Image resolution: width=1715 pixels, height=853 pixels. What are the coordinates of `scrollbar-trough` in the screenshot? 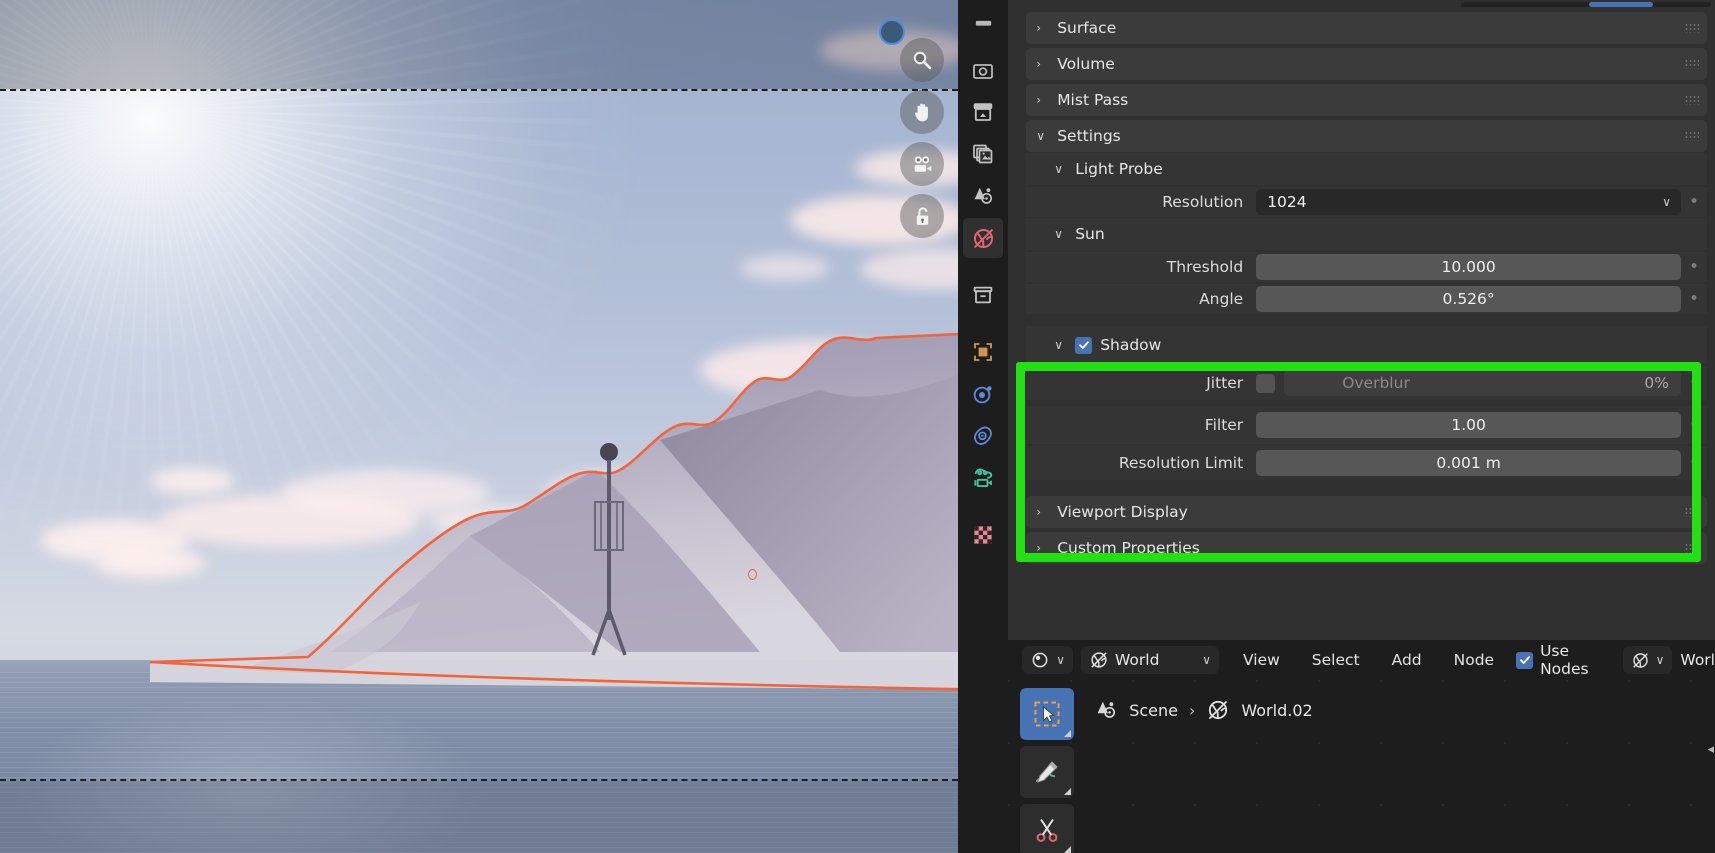 It's located at (1586, 4).